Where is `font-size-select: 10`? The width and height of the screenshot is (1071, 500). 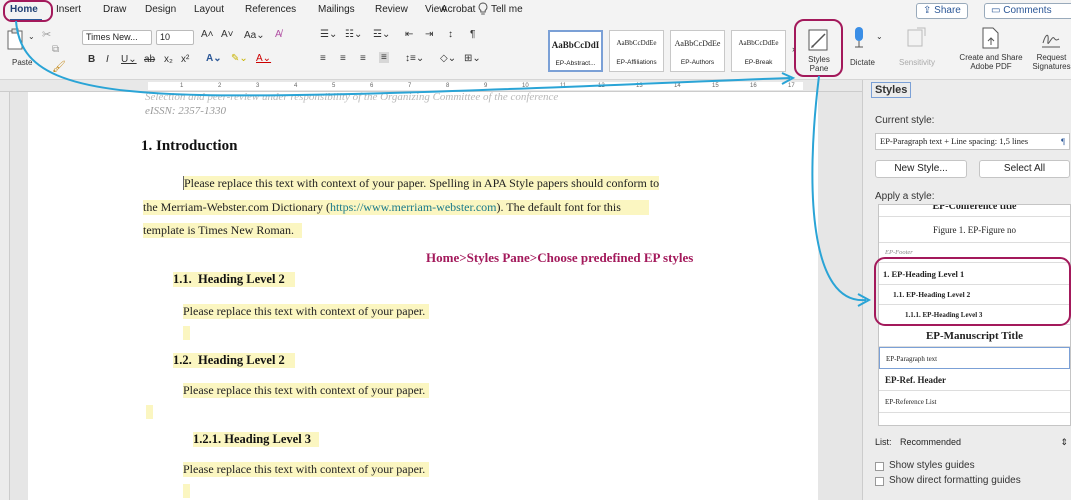
font-size-select: 10 is located at coordinates (175, 37).